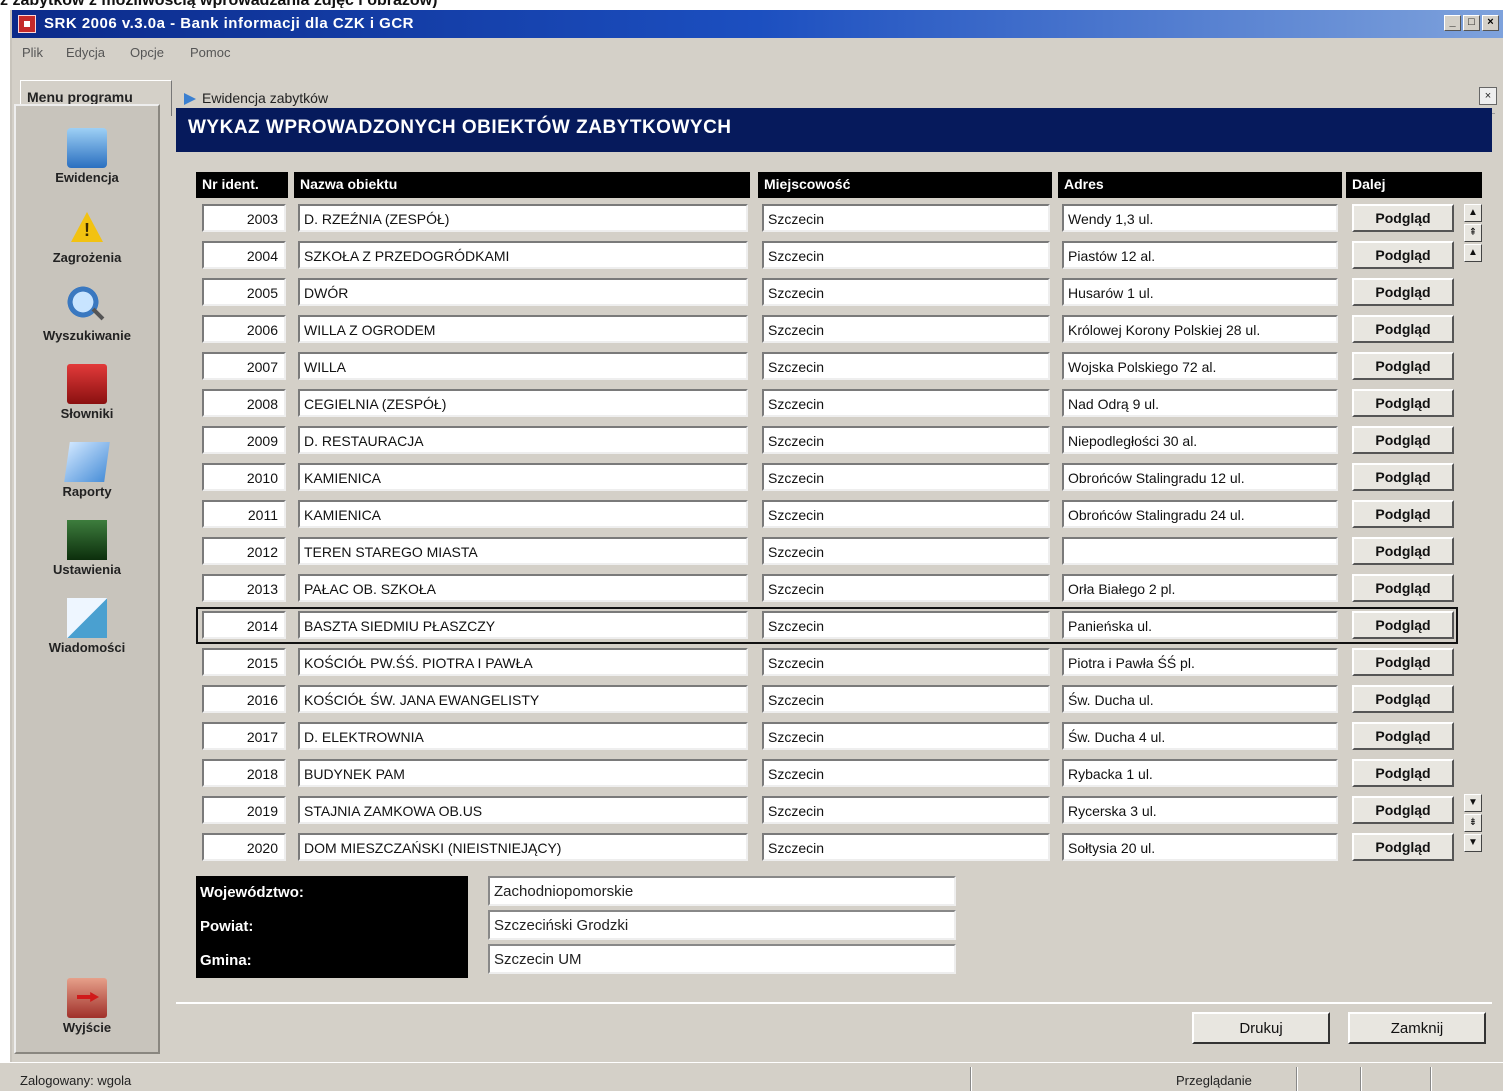 The height and width of the screenshot is (1091, 1503). Describe the element at coordinates (1200, 551) in the screenshot. I see `cell-address` at that location.